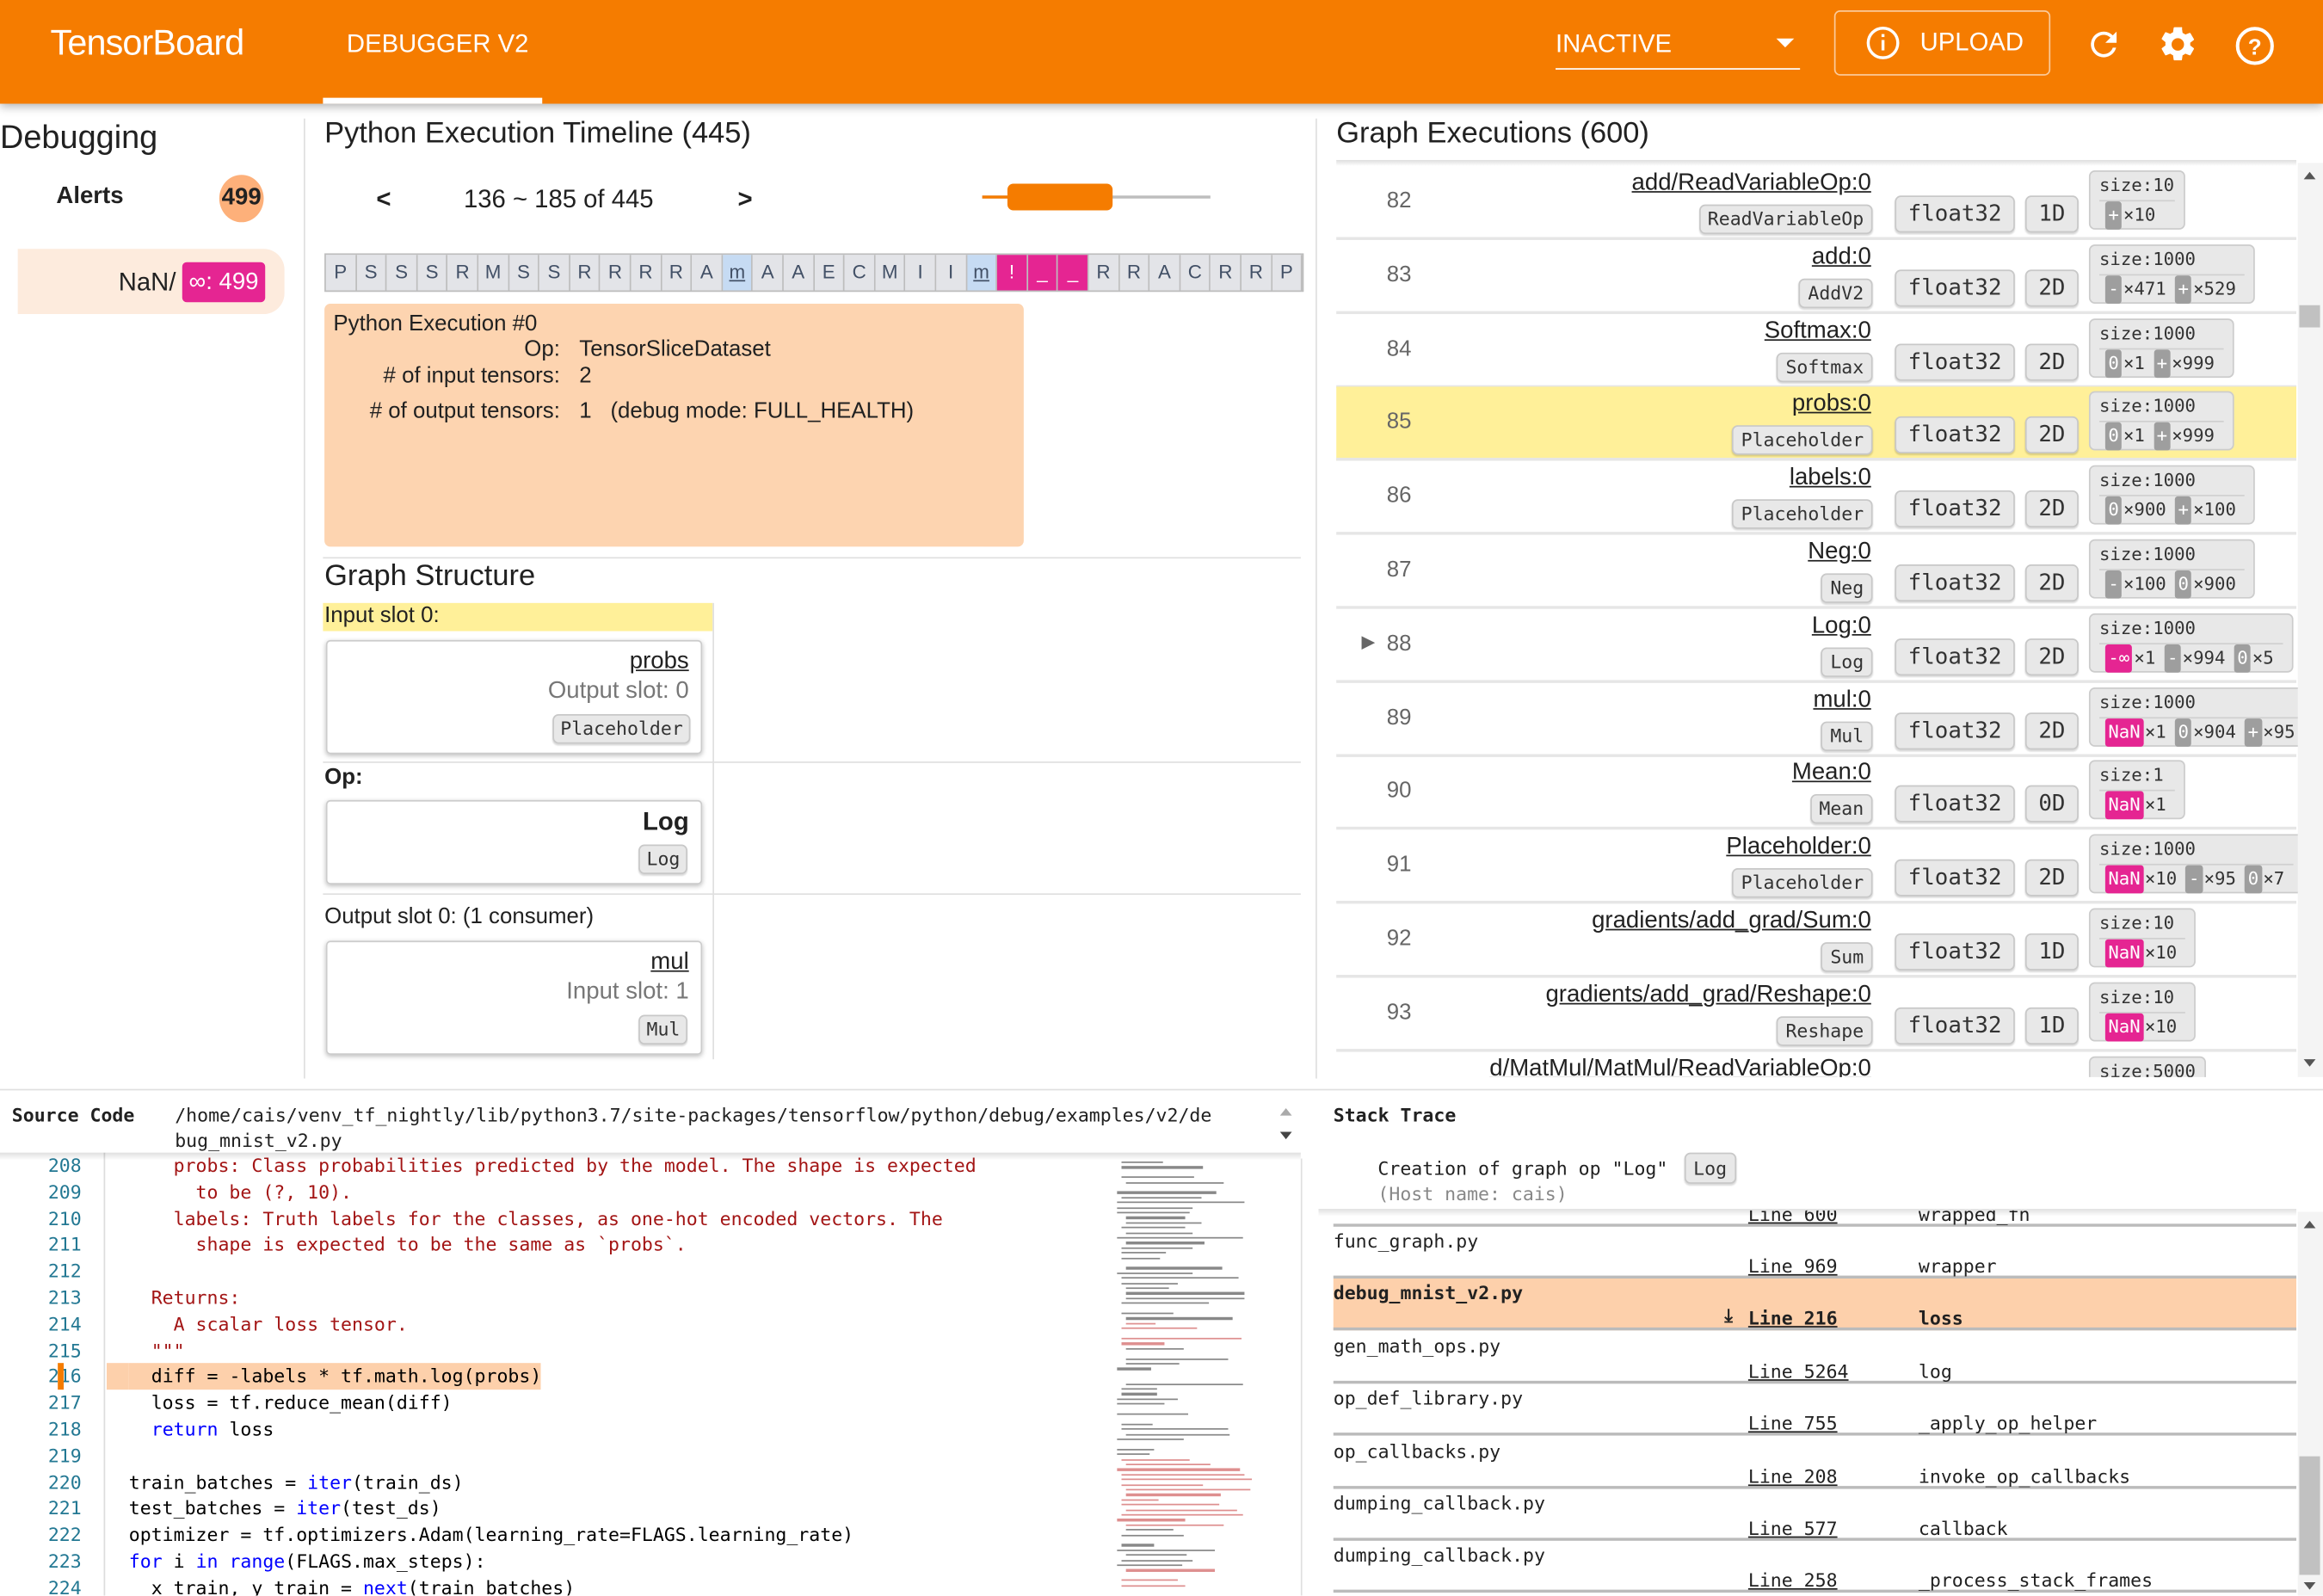  What do you see at coordinates (1793, 1475) in the screenshot?
I see `stack-frame-line-link: Line 208` at bounding box center [1793, 1475].